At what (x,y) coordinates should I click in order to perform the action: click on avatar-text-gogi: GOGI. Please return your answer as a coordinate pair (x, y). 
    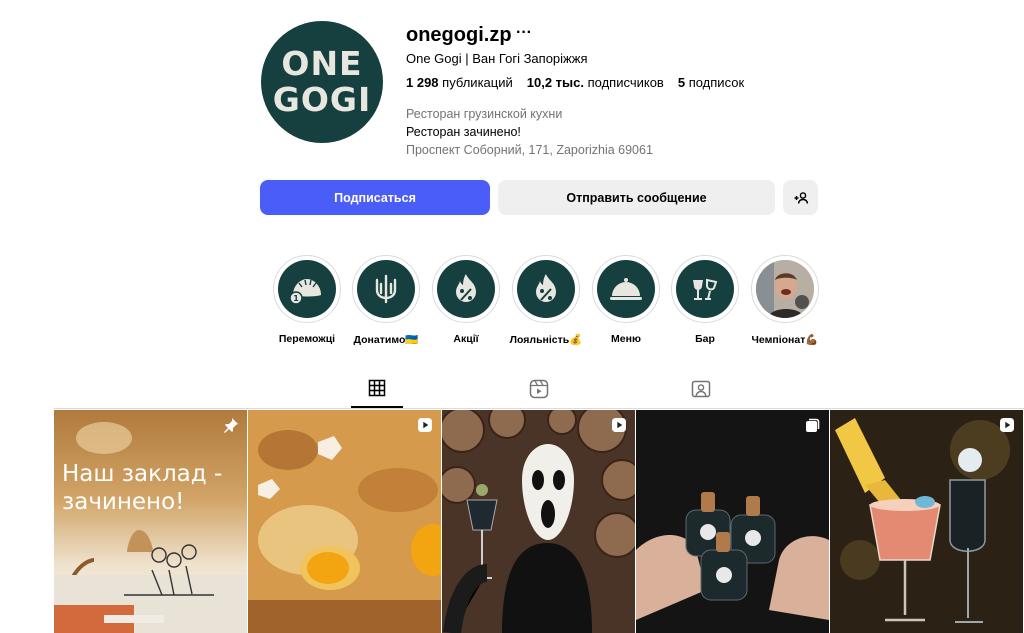
    Looking at the image, I should click on (322, 99).